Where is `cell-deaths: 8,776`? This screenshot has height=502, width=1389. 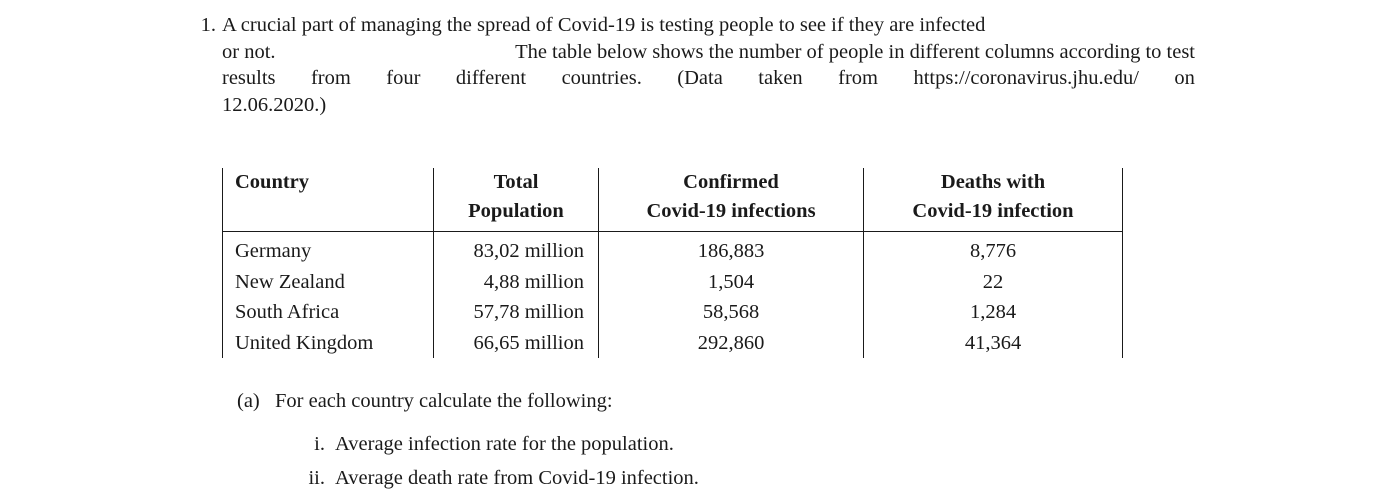
cell-deaths: 8,776 is located at coordinates (993, 249).